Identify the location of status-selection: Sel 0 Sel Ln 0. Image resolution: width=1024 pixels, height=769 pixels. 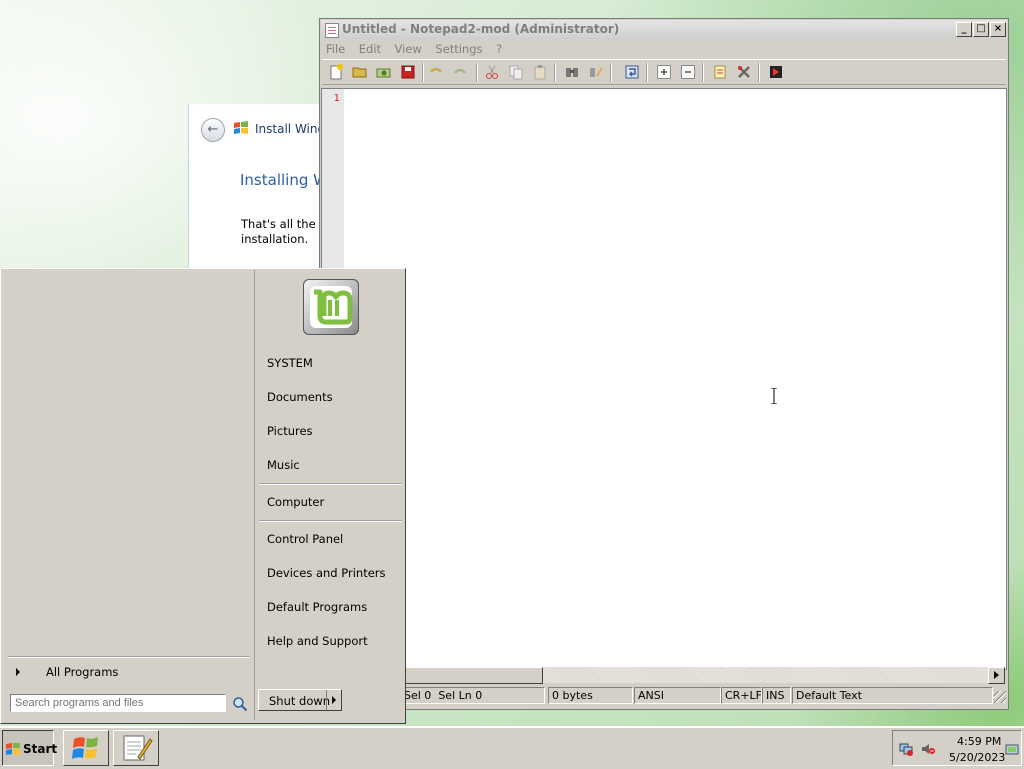
(472, 695).